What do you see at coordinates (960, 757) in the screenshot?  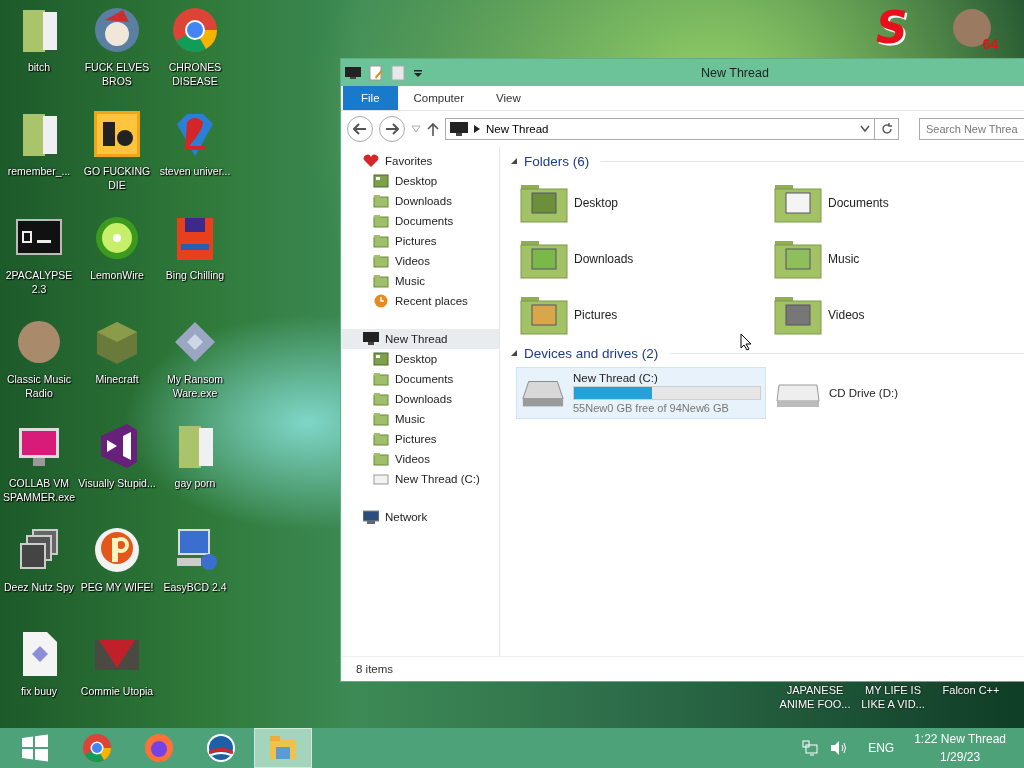 I see `clock-date: 1/29/23` at bounding box center [960, 757].